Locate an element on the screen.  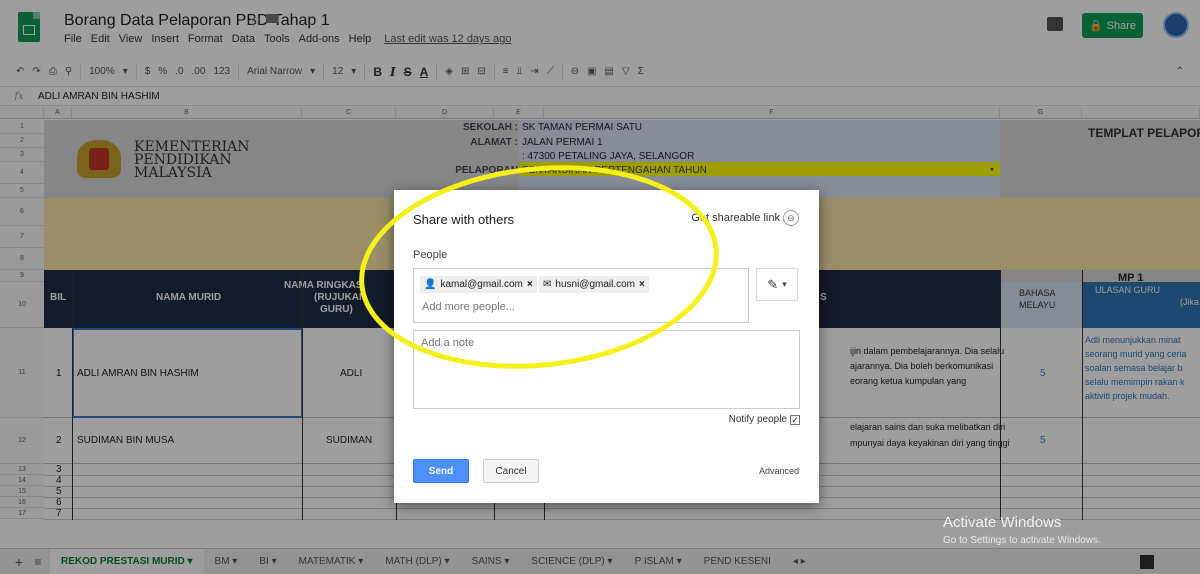
cancel-button: Cancel is located at coordinates (511, 471).